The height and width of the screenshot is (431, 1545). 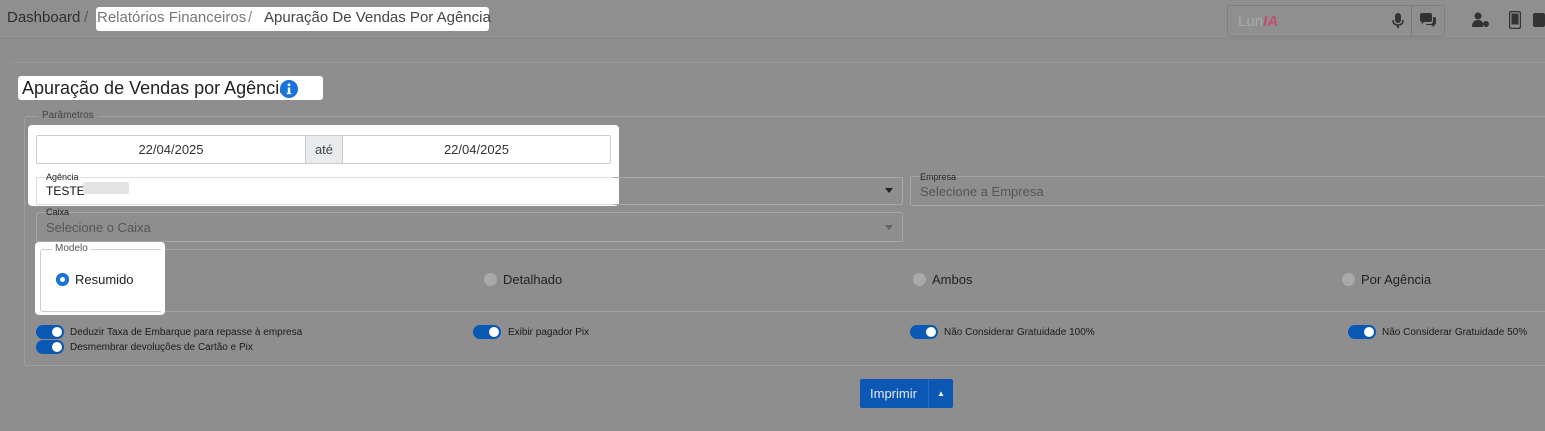 I want to click on date-range-separator: até, so click(x=324, y=149).